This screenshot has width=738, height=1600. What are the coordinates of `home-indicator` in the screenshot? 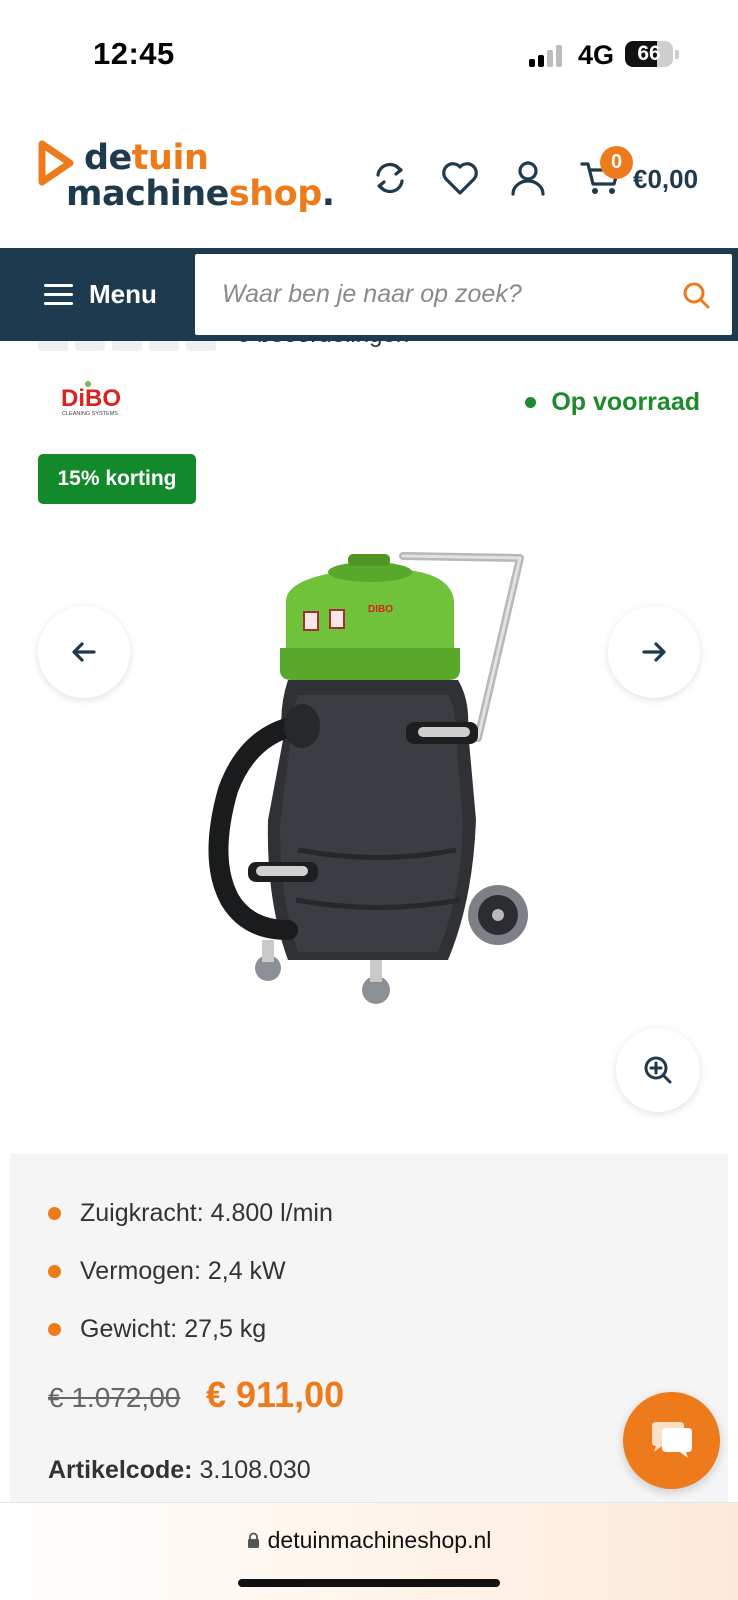 It's located at (369, 1583).